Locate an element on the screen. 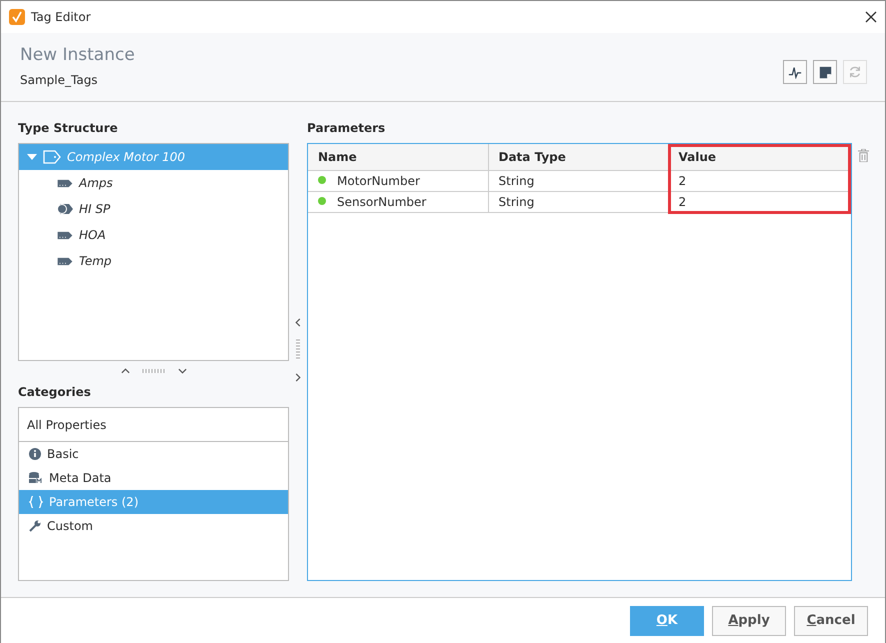 The height and width of the screenshot is (643, 886). category-header: All Properties is located at coordinates (153, 425).